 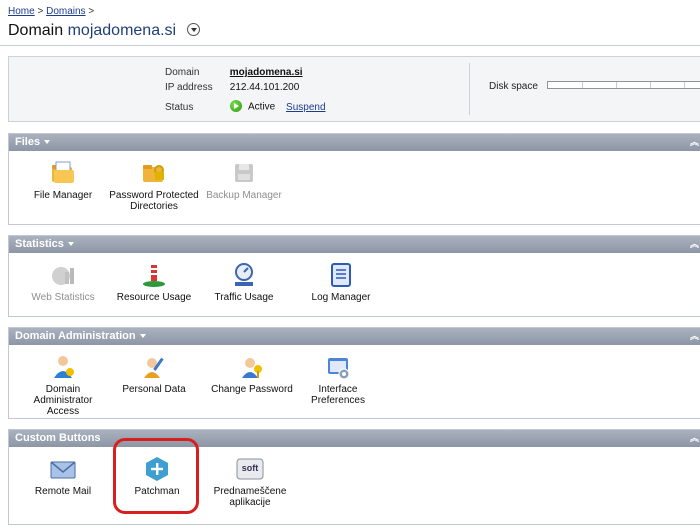 I want to click on file-manager-label: File Manager, so click(x=63, y=195).